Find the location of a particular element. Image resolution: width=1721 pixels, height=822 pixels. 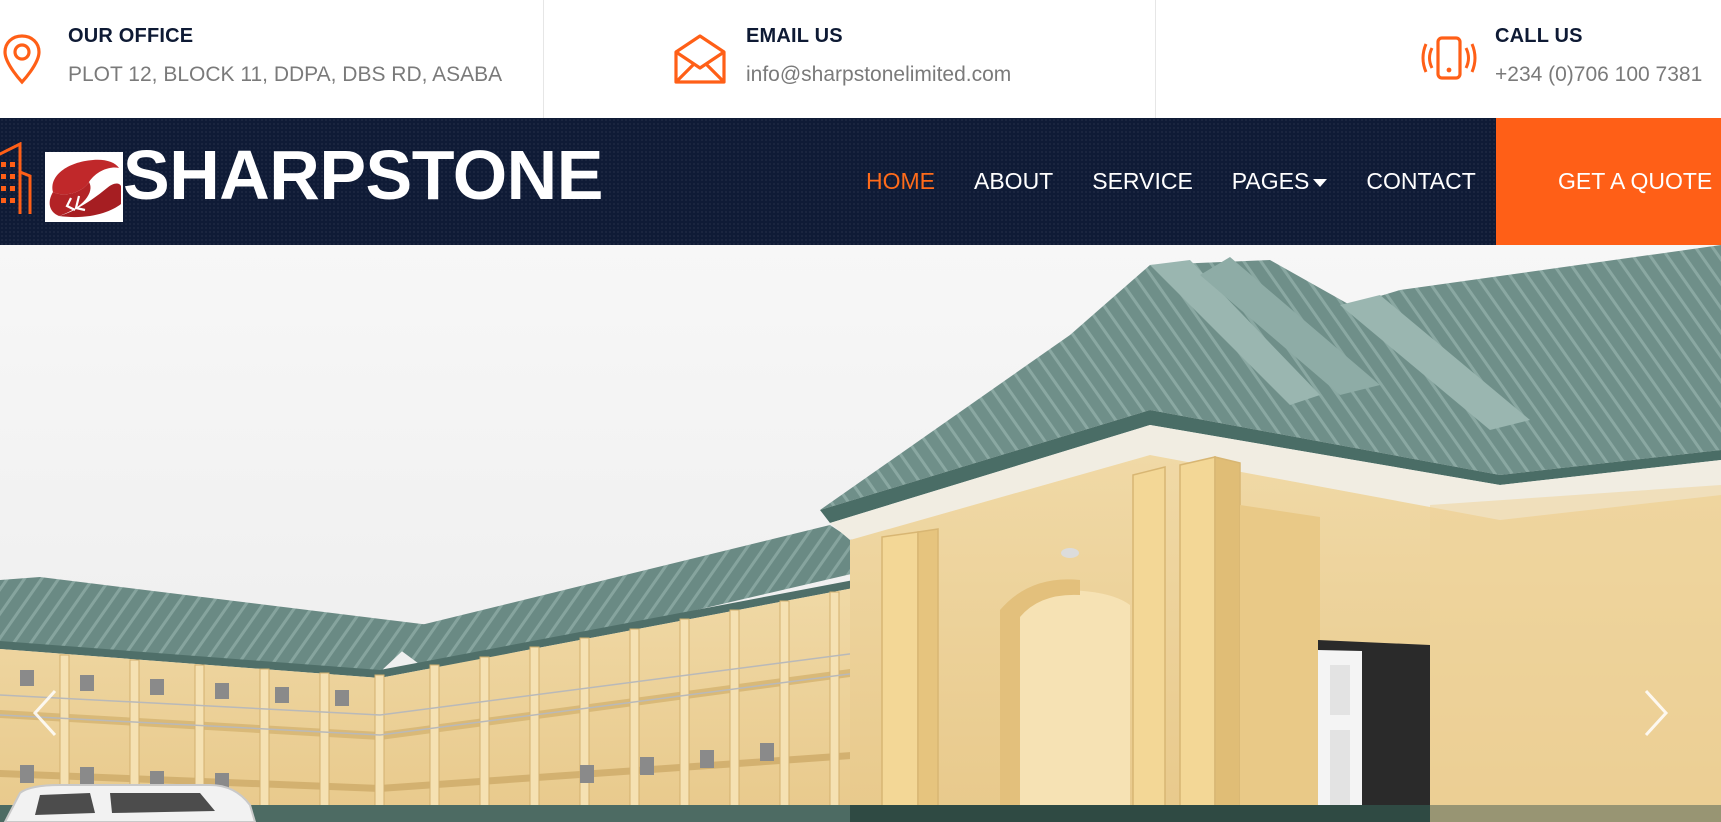

nav-contact: CONTACT is located at coordinates (1420, 181).